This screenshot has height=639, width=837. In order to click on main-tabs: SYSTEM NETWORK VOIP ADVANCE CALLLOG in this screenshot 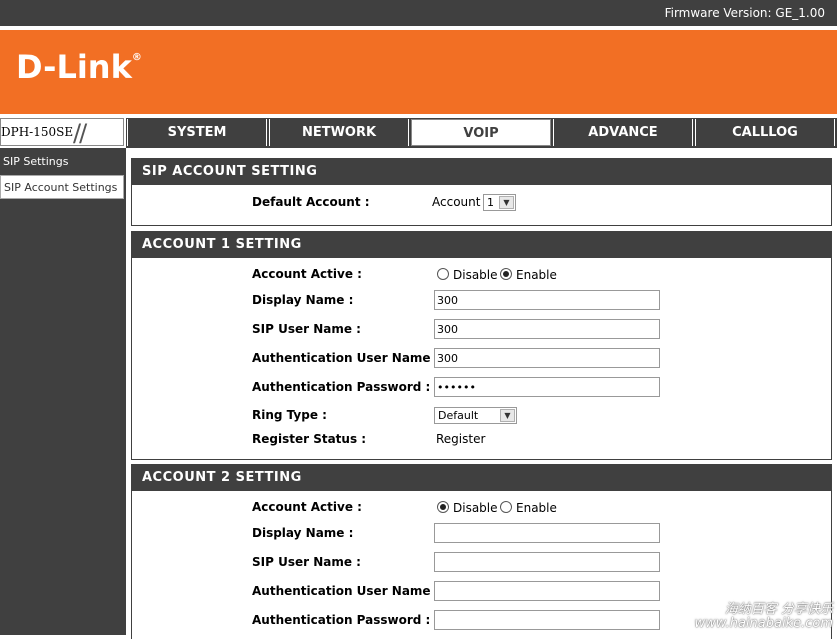, I will do `click(481, 133)`.